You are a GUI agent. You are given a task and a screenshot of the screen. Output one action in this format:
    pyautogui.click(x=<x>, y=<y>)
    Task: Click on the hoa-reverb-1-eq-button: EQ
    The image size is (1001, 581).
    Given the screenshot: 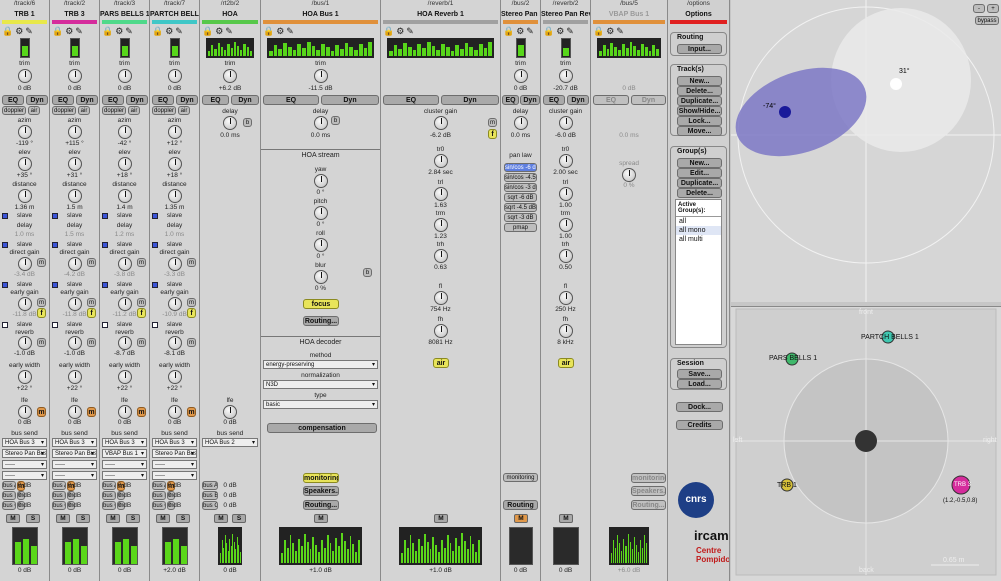 What is the action you would take?
    pyautogui.click(x=411, y=100)
    